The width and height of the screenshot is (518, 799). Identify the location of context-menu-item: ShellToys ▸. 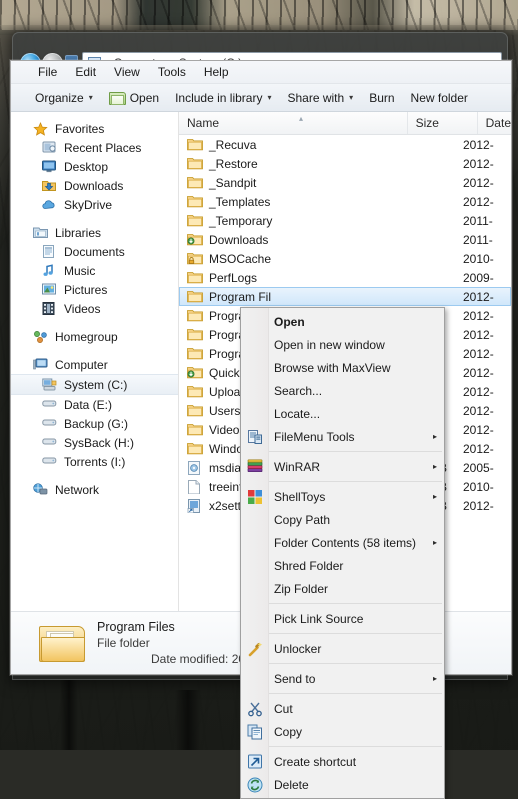
(342, 496).